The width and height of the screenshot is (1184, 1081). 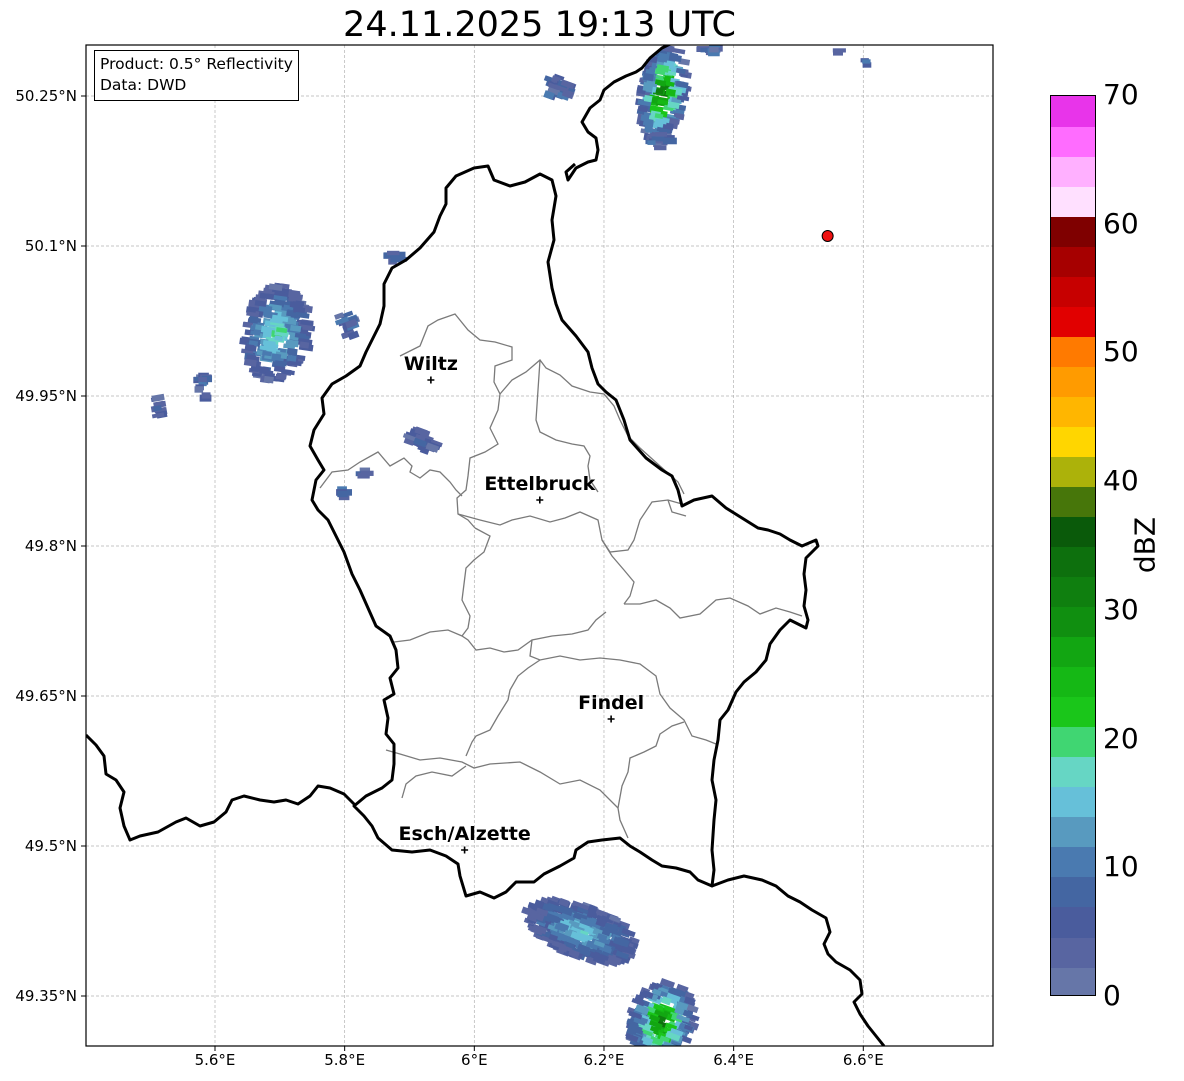 What do you see at coordinates (1145, 545) in the screenshot?
I see `colorbar-label: dBZ` at bounding box center [1145, 545].